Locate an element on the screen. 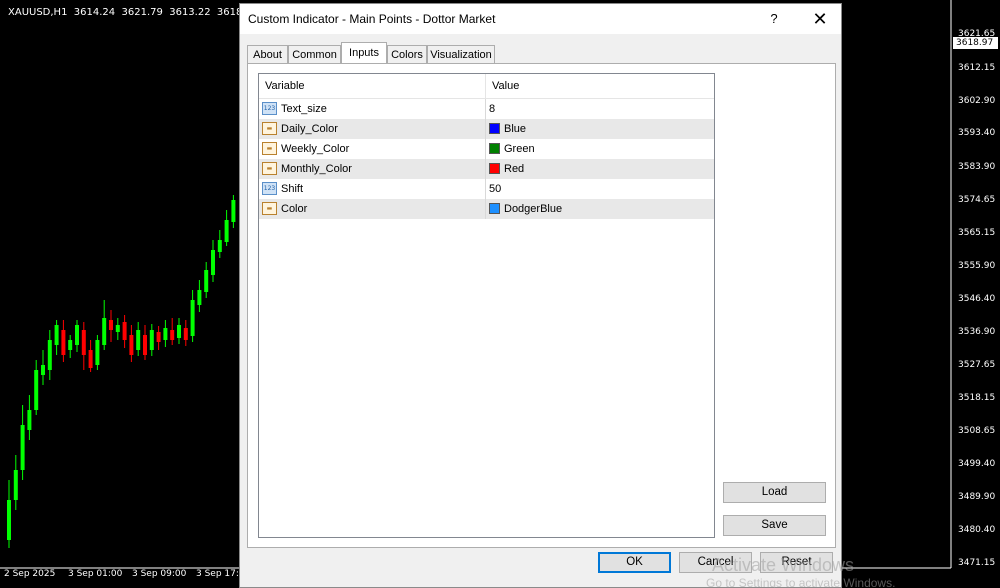 The height and width of the screenshot is (588, 1000). variable-value: Red is located at coordinates (514, 169).